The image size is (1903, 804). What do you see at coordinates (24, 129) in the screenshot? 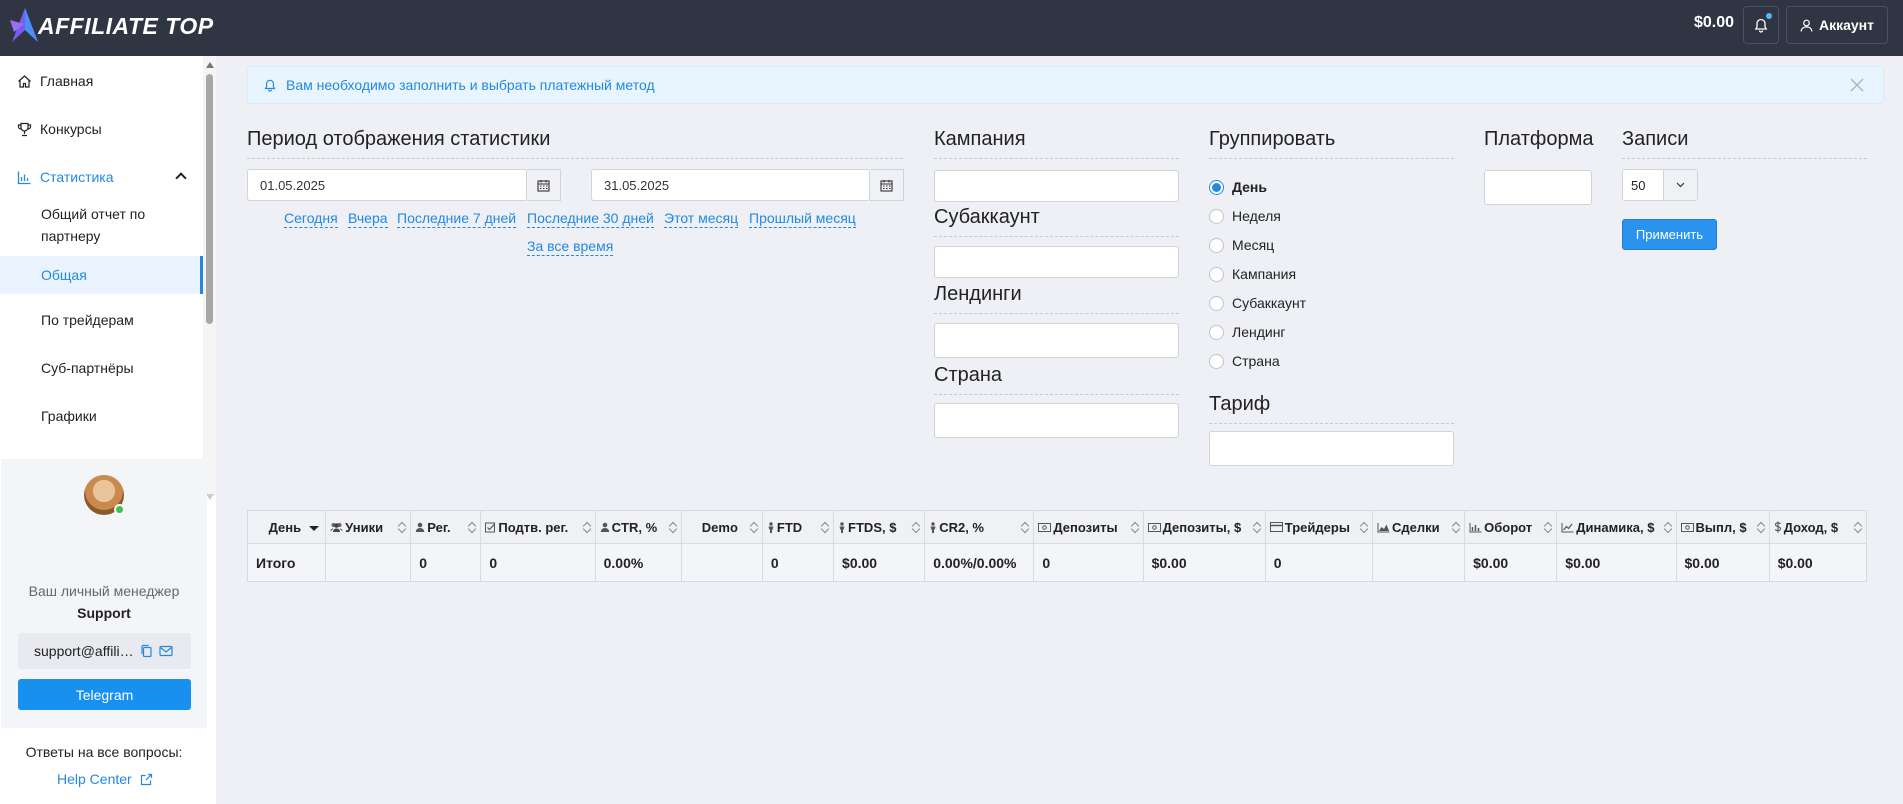
I see `trophy-icon` at bounding box center [24, 129].